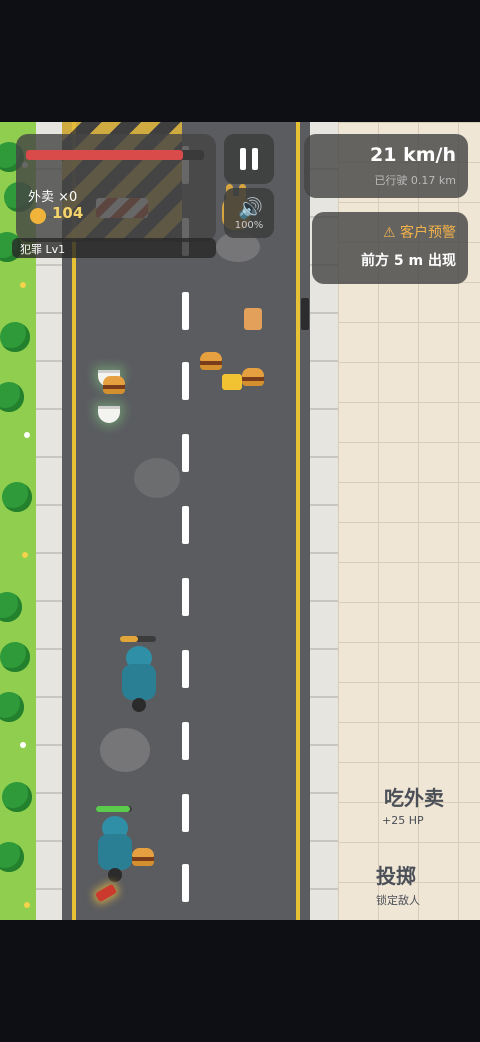  Describe the element at coordinates (116, 188) in the screenshot. I see `status-panel: 外卖 ×0 104` at that location.